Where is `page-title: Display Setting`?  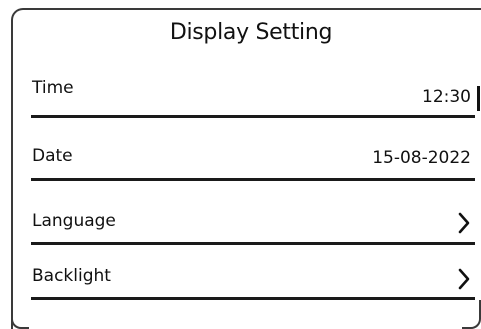
page-title: Display Setting is located at coordinates (251, 32).